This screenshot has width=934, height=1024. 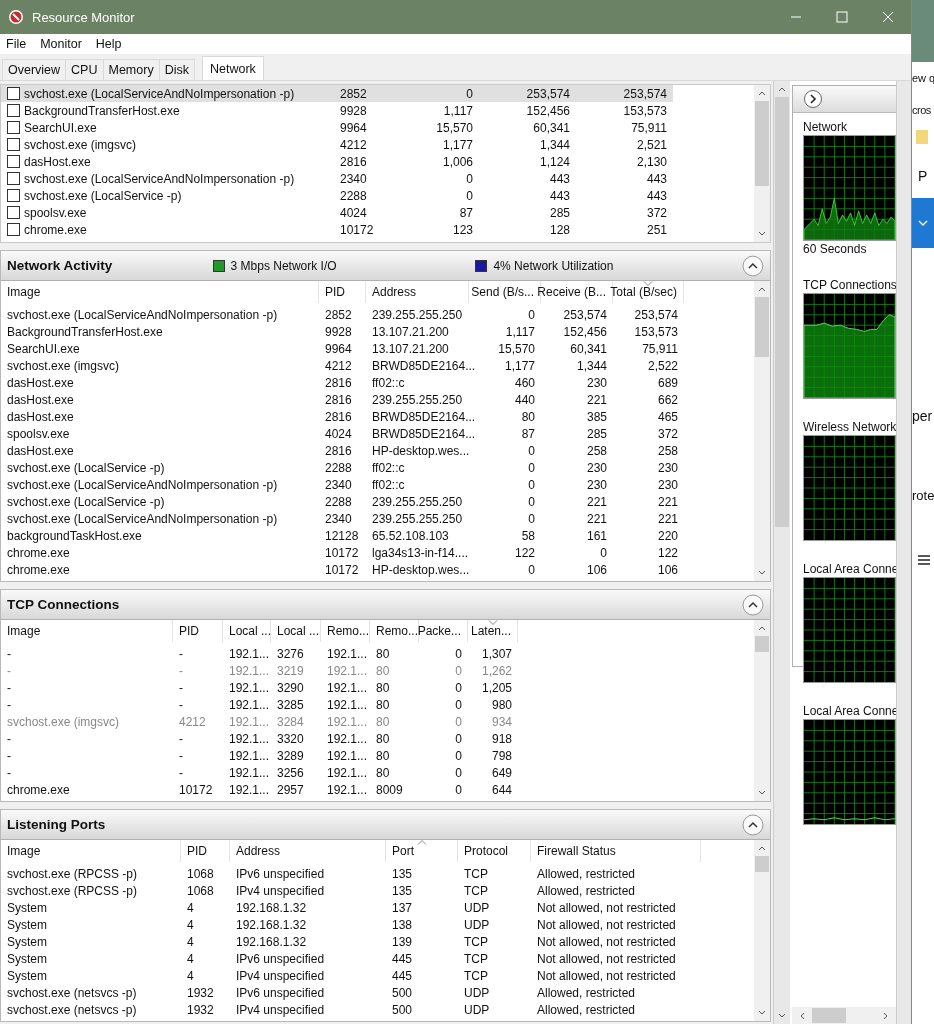 What do you see at coordinates (548, 93) in the screenshot?
I see `table-cell: 253,574` at bounding box center [548, 93].